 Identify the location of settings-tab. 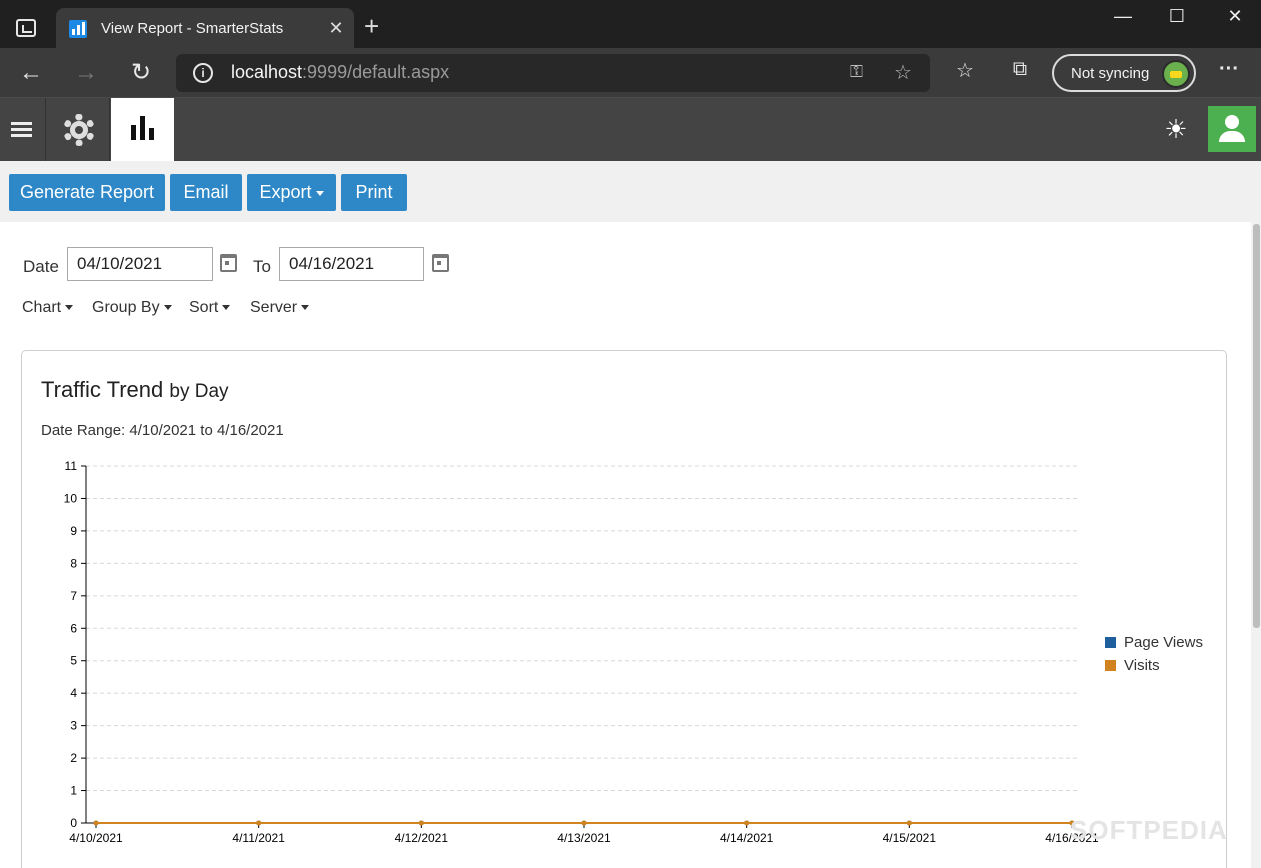
(78, 129).